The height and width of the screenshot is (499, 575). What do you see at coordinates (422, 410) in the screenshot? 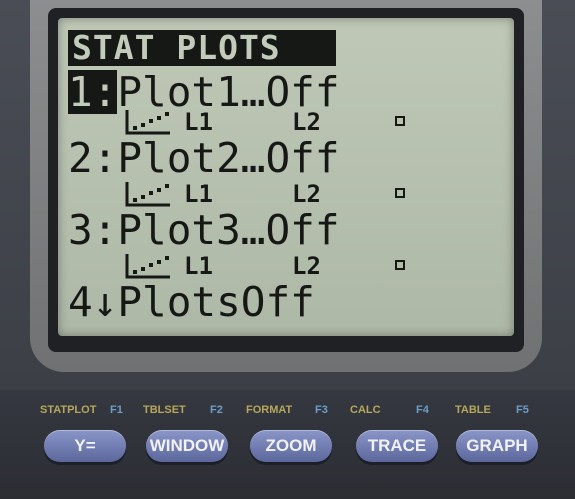
I see `f4-label: F4` at bounding box center [422, 410].